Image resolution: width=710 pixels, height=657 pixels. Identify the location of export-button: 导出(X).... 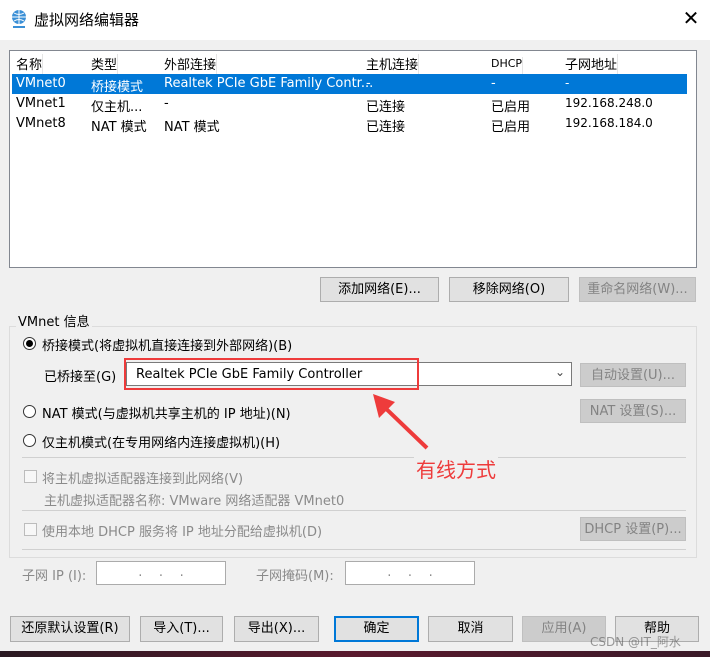
(276, 629).